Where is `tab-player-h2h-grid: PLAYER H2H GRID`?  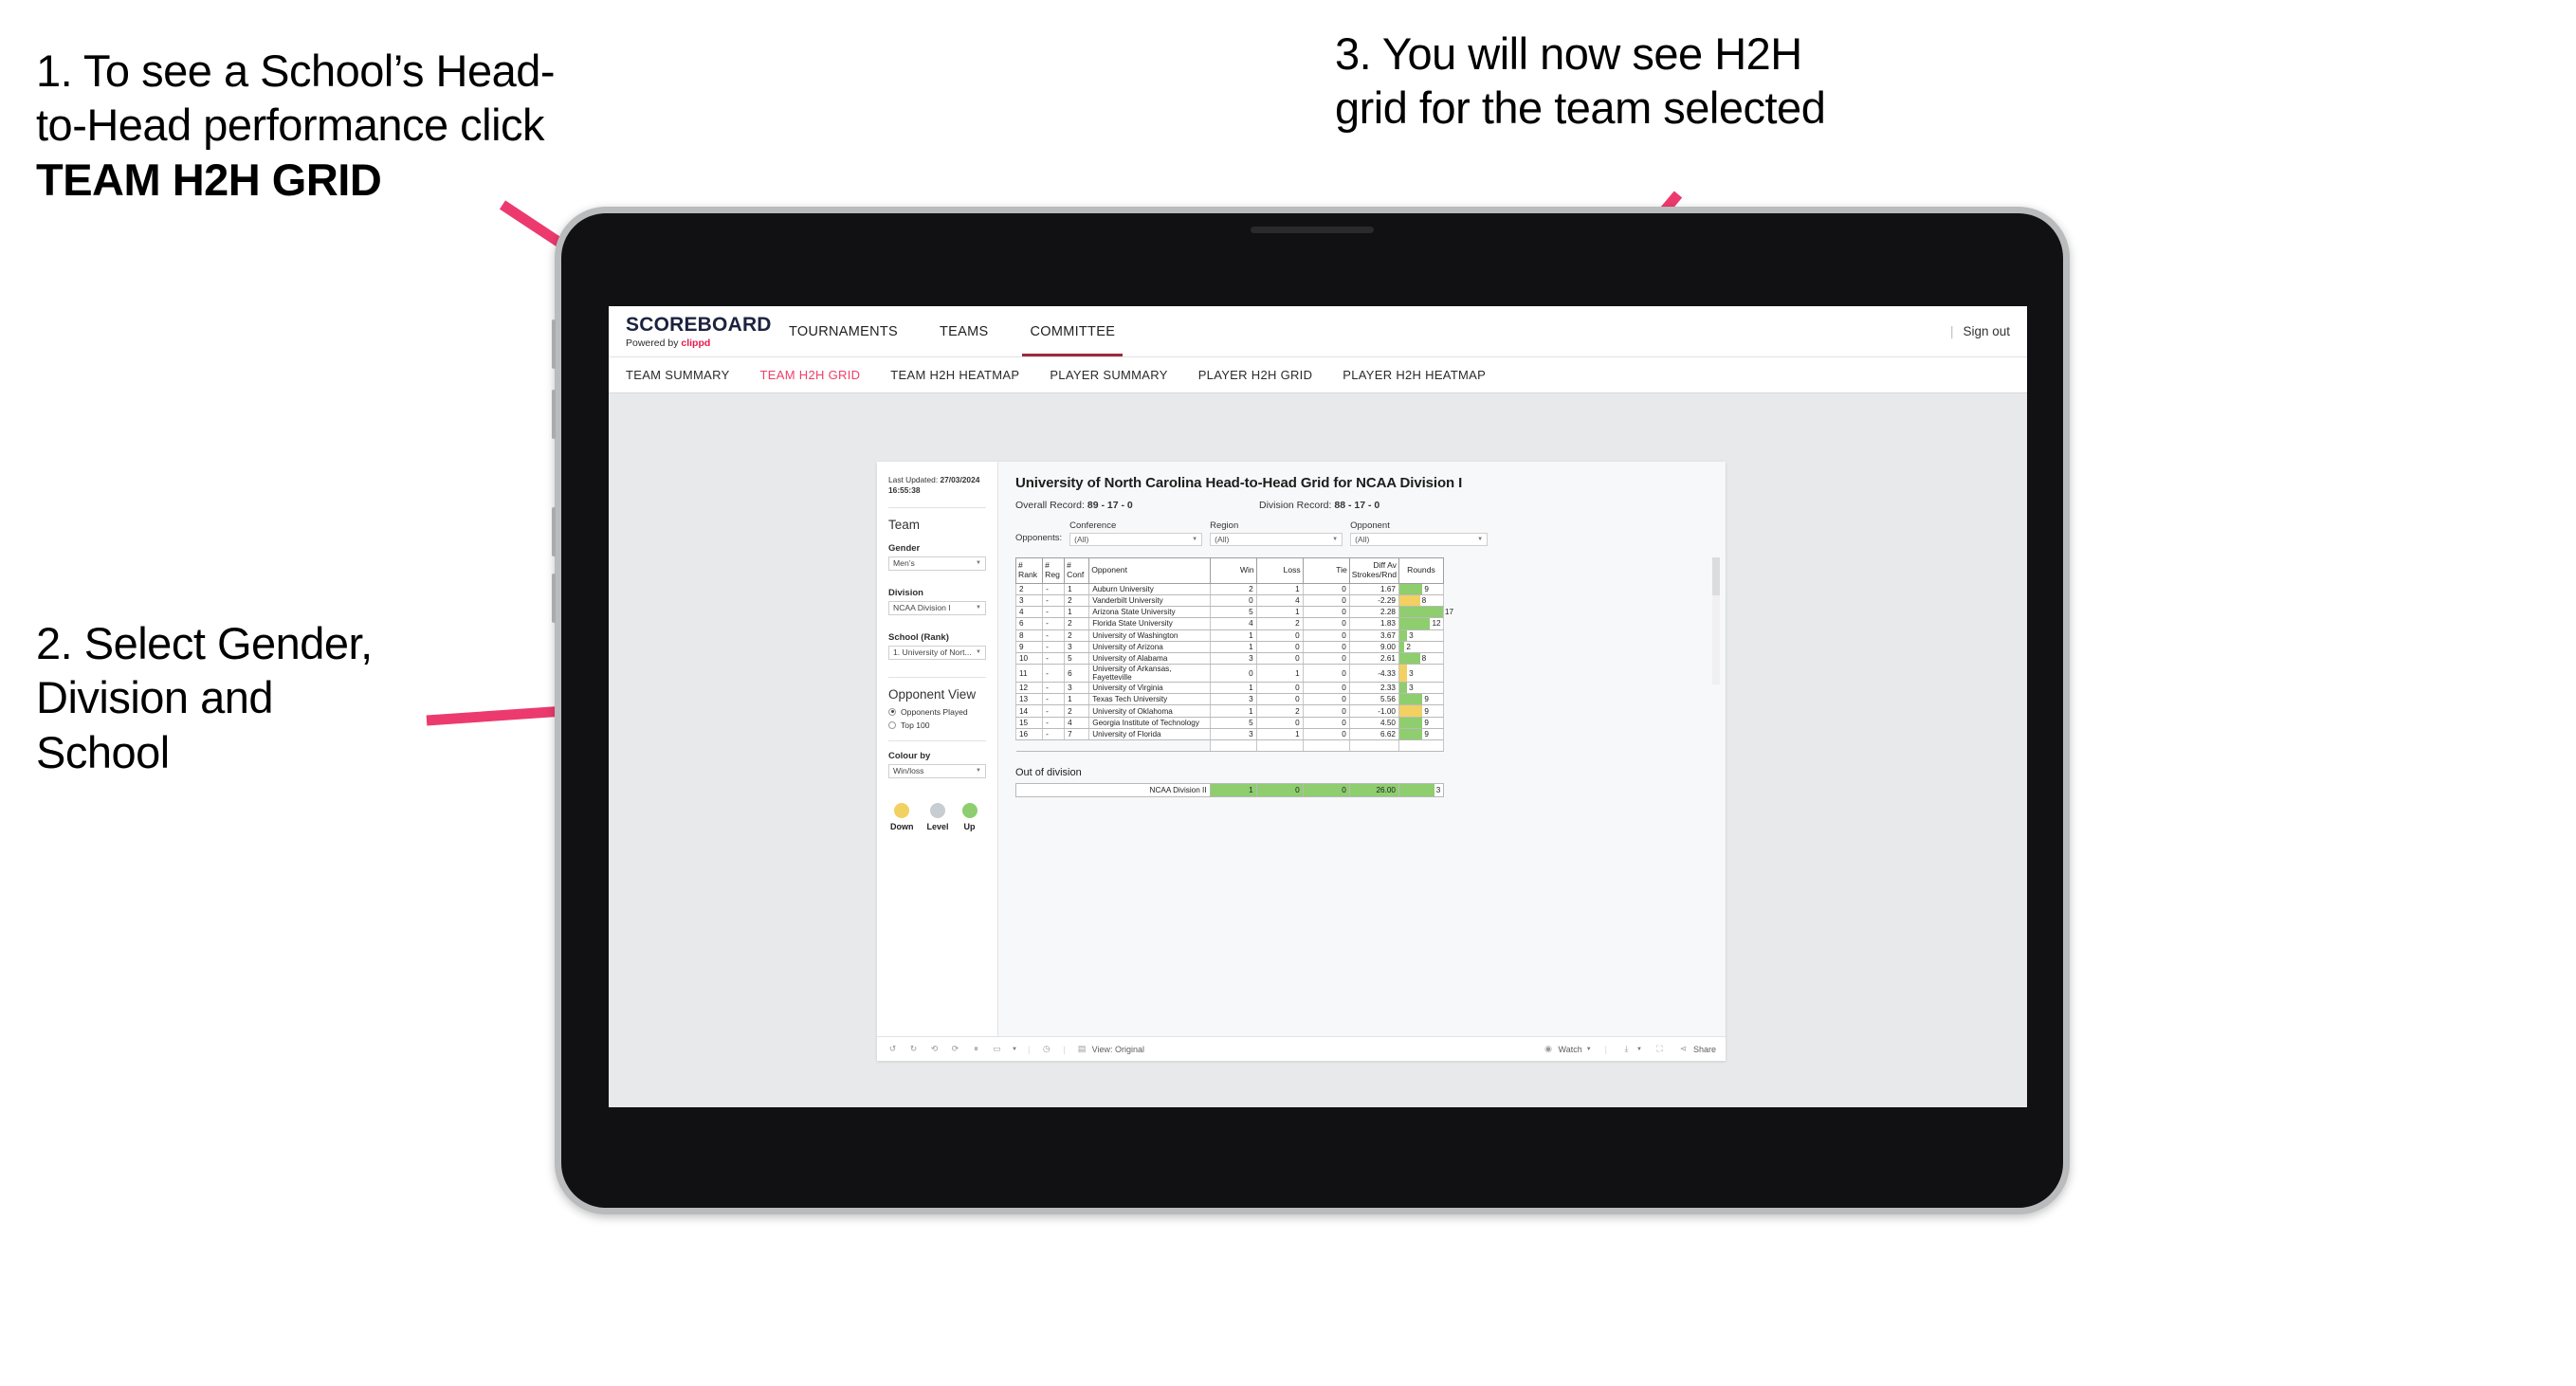
tab-player-h2h-grid: PLAYER H2H GRID is located at coordinates (1255, 375).